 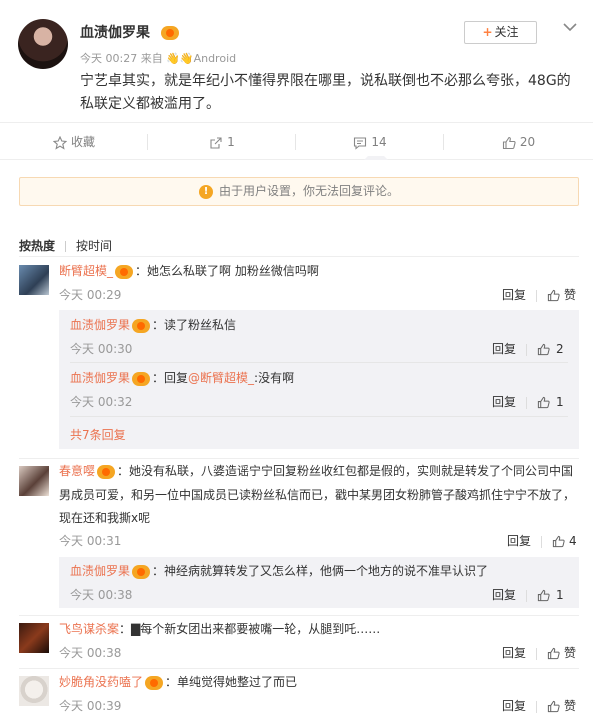 I want to click on comment-restriction-notice: ! 由于用户设置，你无法回复评论。, so click(x=299, y=191).